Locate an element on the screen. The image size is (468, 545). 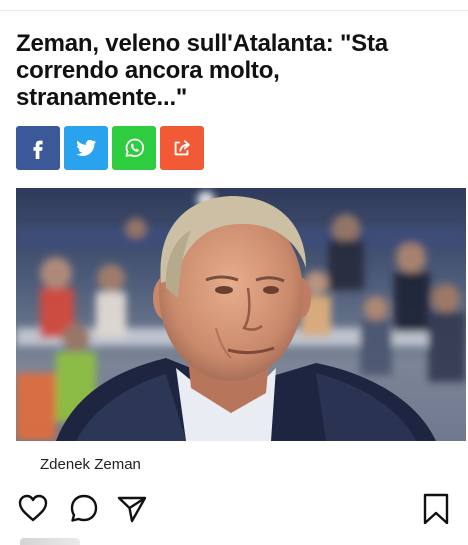
share-whatsapp-button is located at coordinates (134, 148).